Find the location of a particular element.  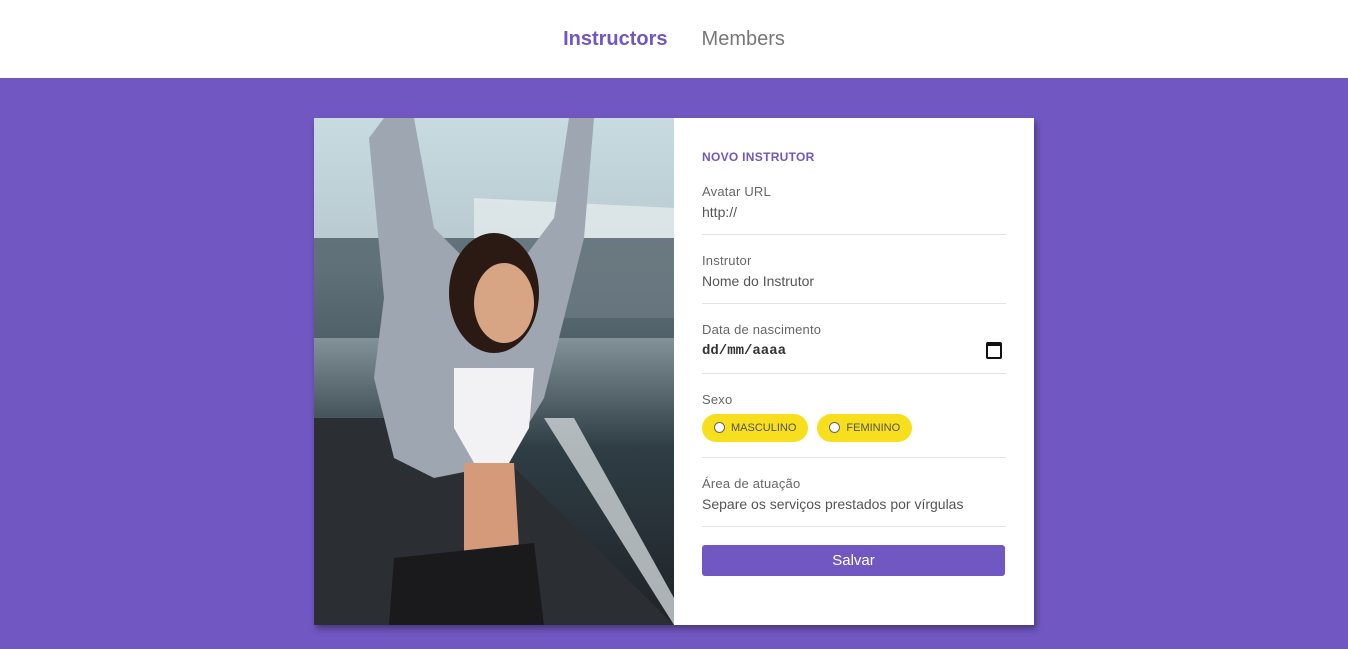

gender-option-feminino: FEMININO is located at coordinates (865, 428).